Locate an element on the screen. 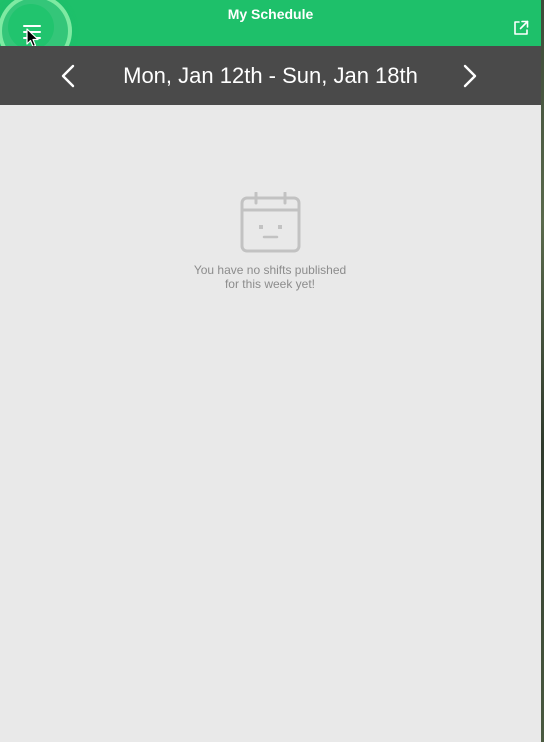 The image size is (544, 742). mouse-cursor-icon is located at coordinates (32, 38).